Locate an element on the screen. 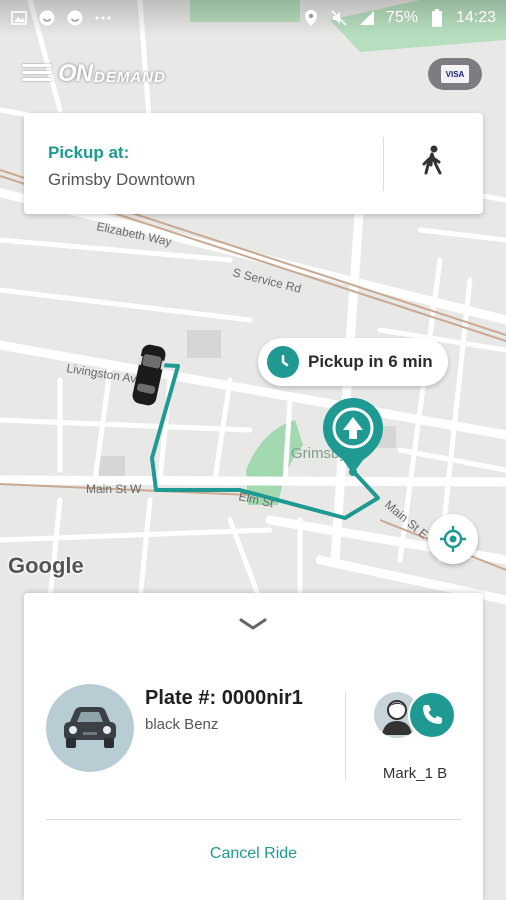  call-driver-button is located at coordinates (432, 715).